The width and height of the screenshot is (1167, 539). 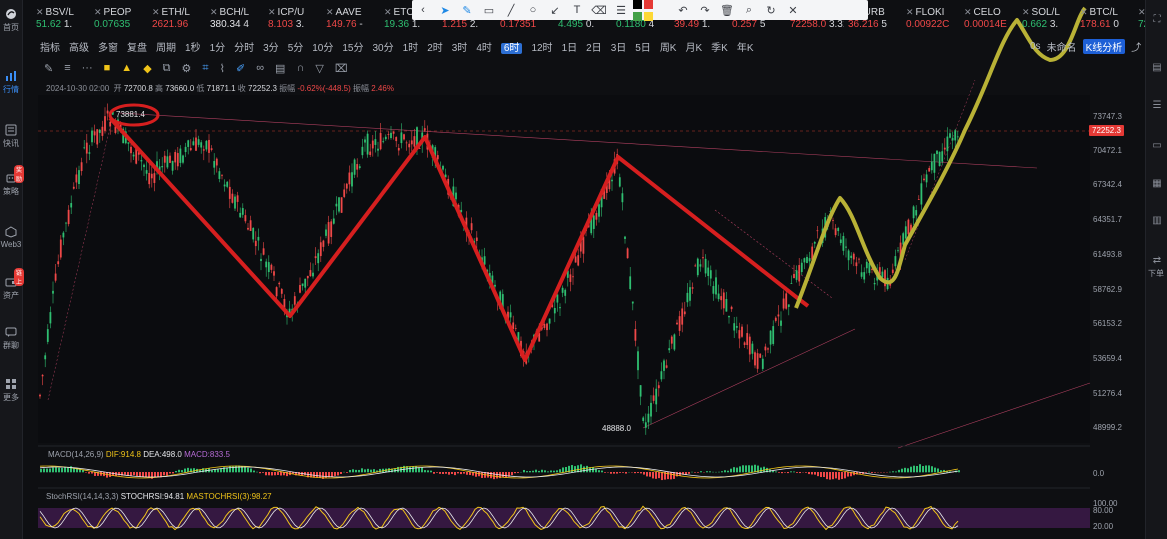 I want to click on arrow-icon: ↙, so click(x=555, y=10).